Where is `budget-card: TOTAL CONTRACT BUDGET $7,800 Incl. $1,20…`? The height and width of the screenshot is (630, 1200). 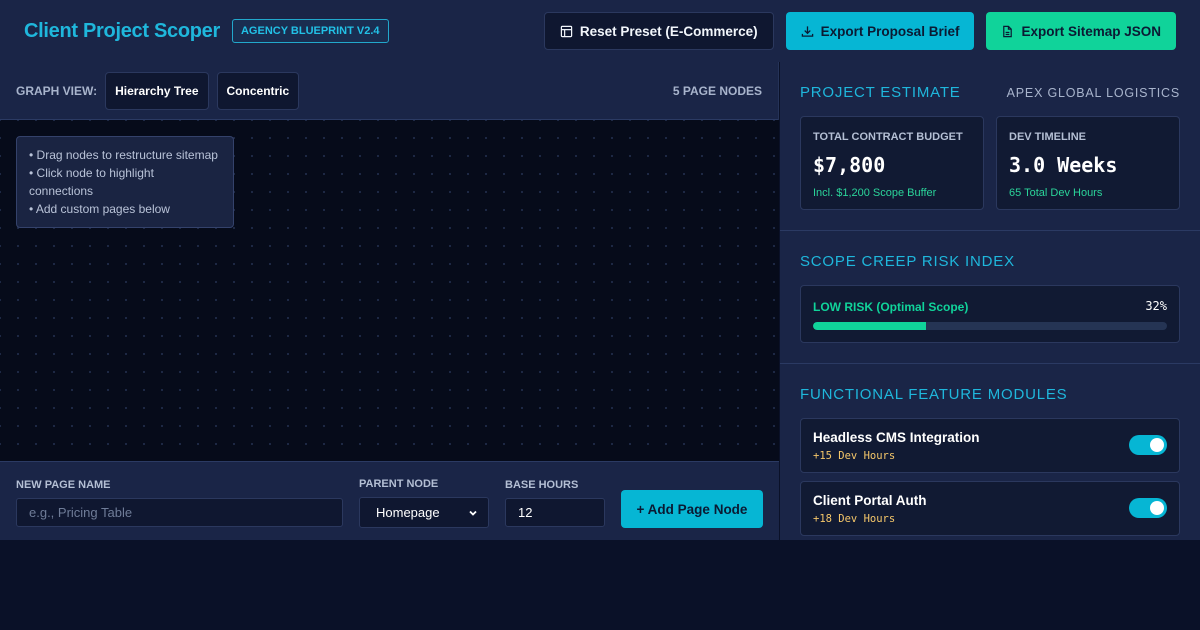 budget-card: TOTAL CONTRACT BUDGET $7,800 Incl. $1,20… is located at coordinates (892, 163).